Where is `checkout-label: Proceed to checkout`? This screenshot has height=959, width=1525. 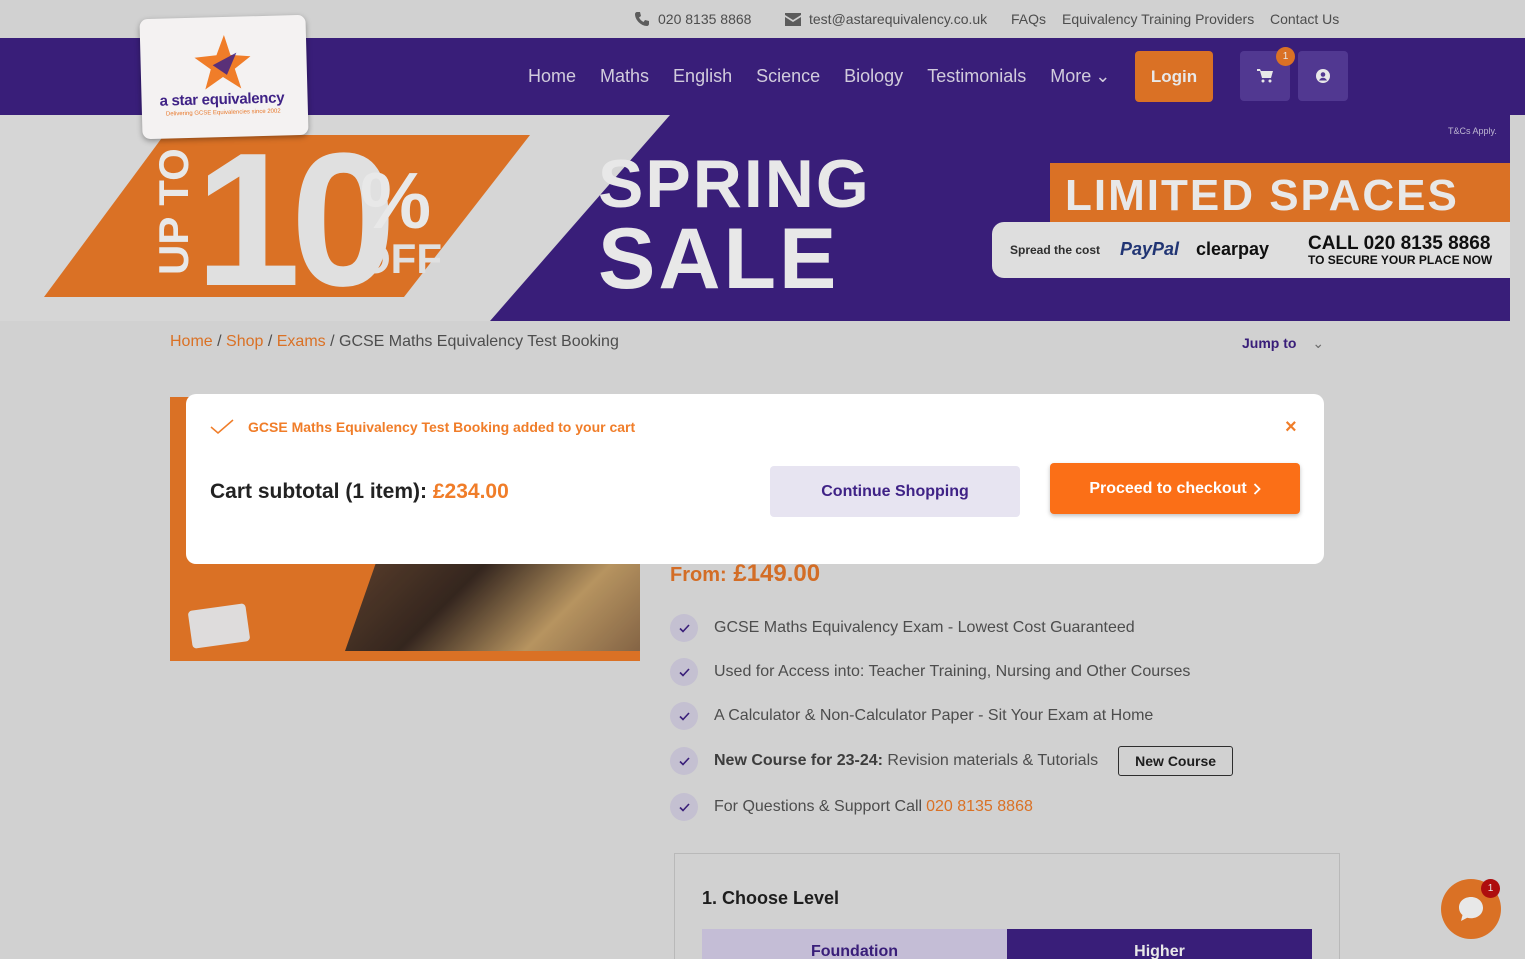 checkout-label: Proceed to checkout is located at coordinates (1168, 488).